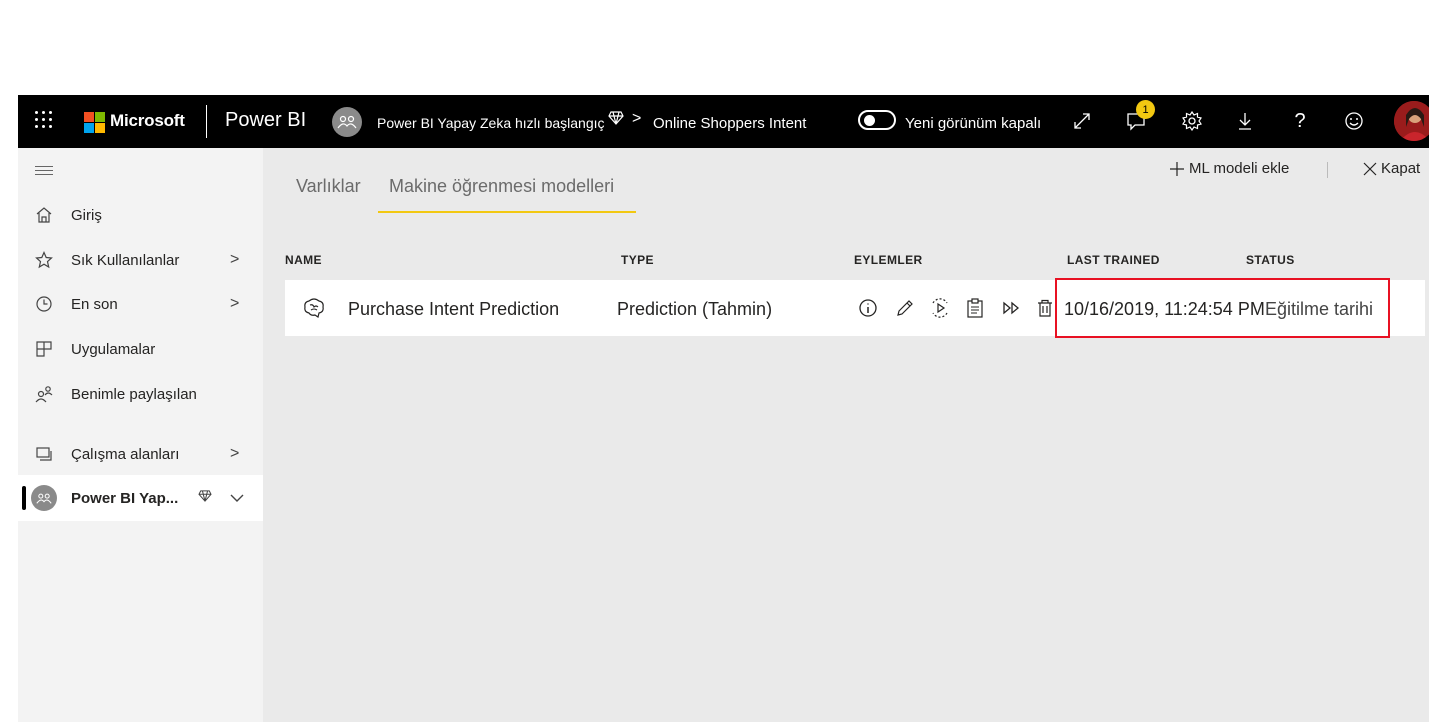 This screenshot has width=1429, height=722. Describe the element at coordinates (1164, 309) in the screenshot. I see `last-trained-value: 10/16/2019, 11:24:54 PM` at that location.